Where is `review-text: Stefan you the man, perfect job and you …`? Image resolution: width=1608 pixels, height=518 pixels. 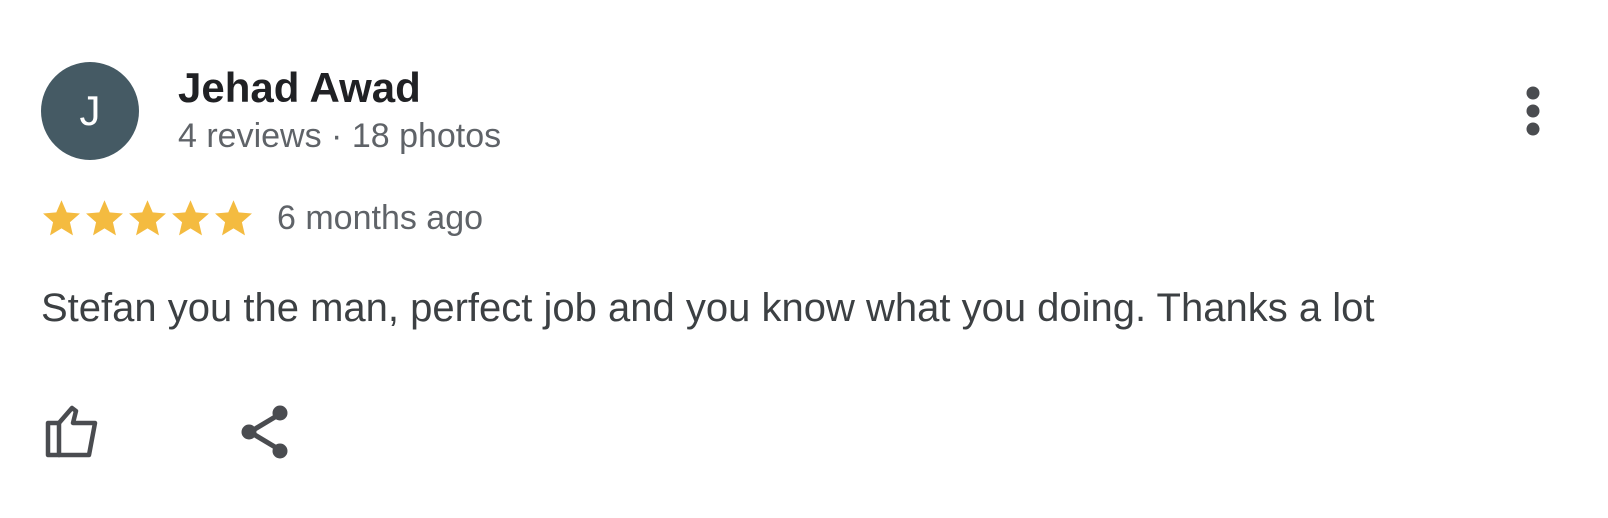 review-text: Stefan you the man, perfect job and you … is located at coordinates (708, 308).